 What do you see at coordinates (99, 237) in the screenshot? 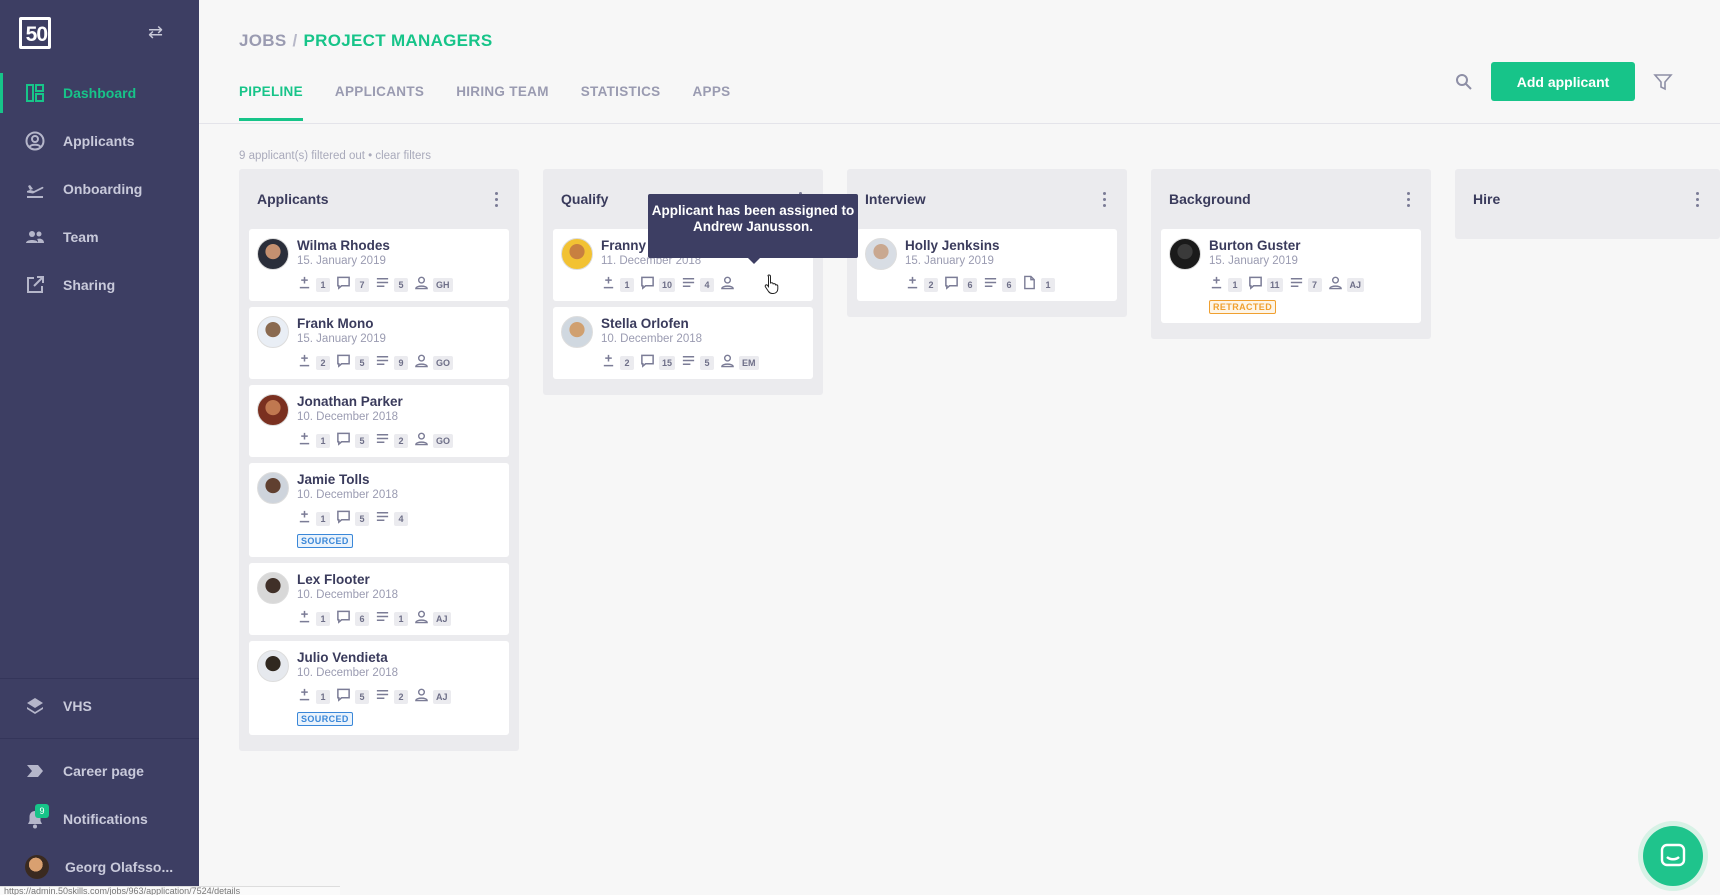
I see `sidebar-item-team: Team` at bounding box center [99, 237].